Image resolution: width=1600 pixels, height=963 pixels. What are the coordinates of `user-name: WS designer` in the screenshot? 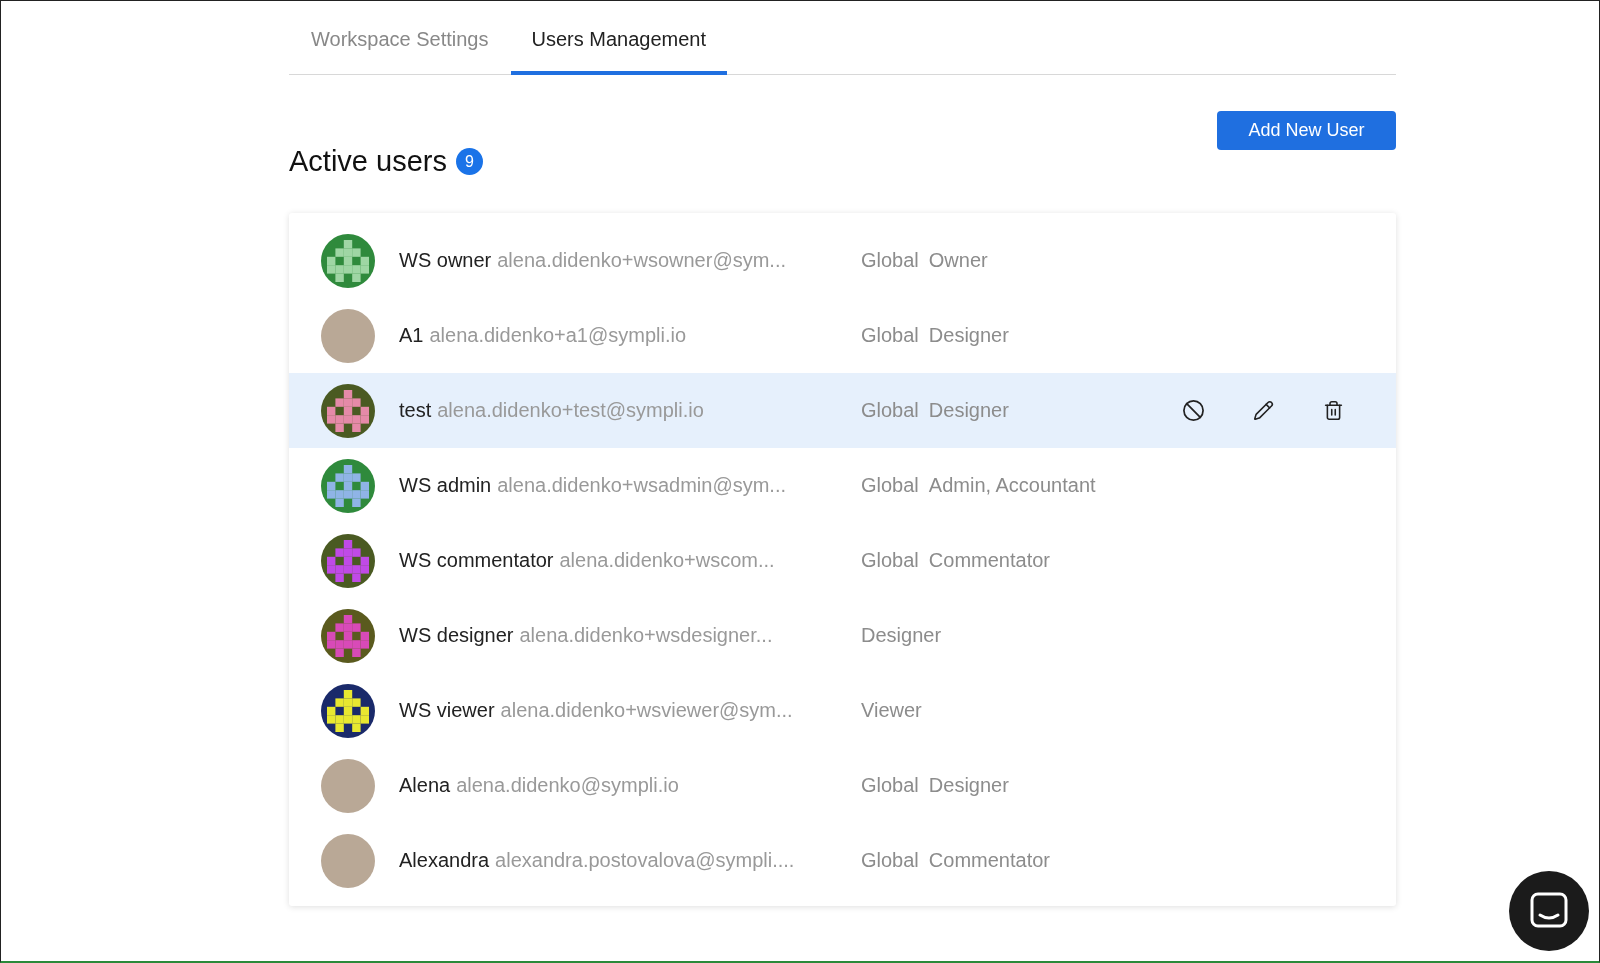 It's located at (456, 635).